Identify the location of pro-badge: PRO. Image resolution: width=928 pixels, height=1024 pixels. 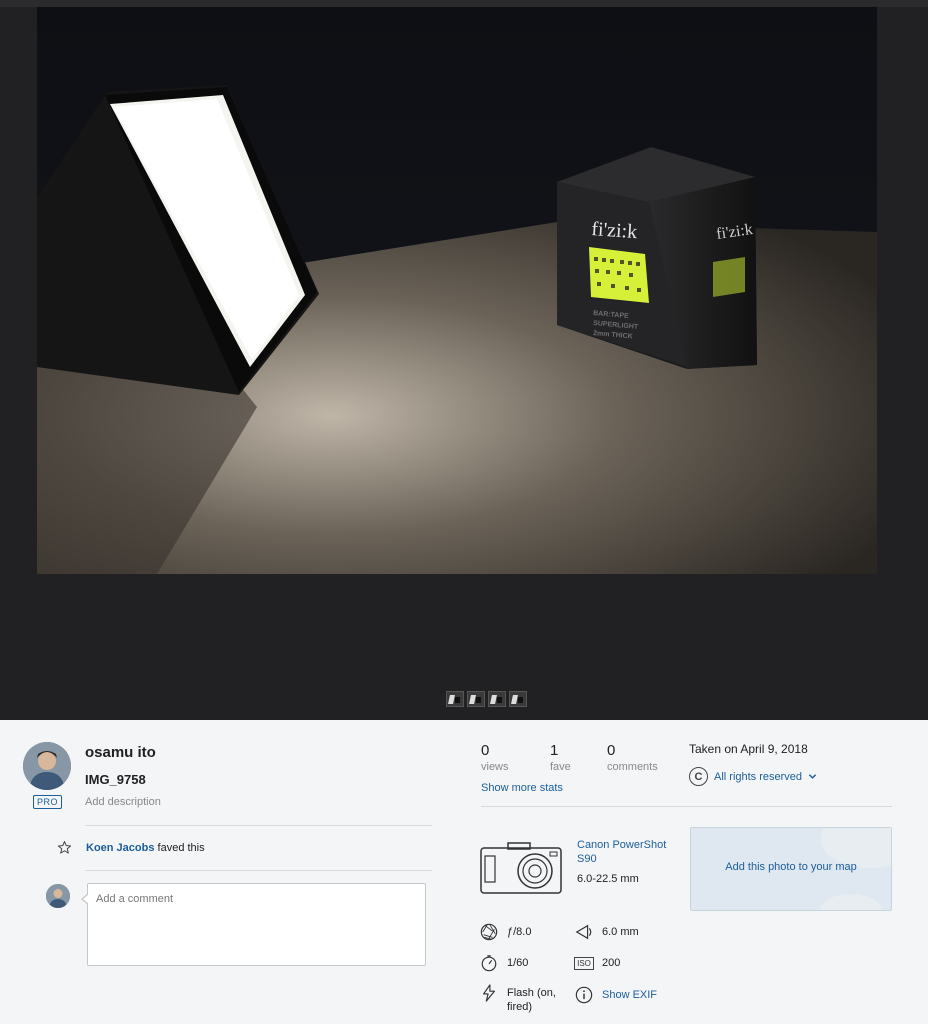
(48, 802).